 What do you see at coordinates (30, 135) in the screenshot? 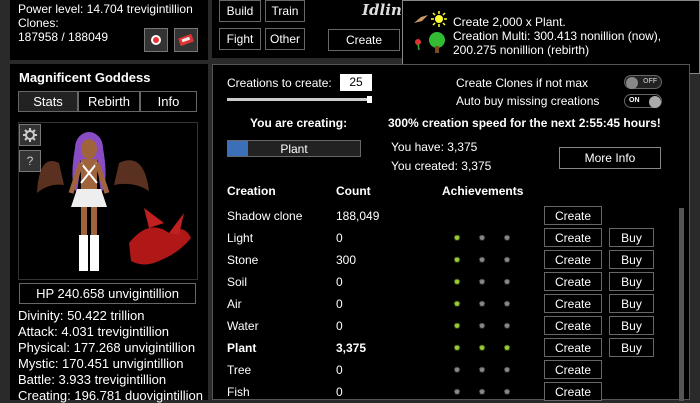
I see `gear-icon` at bounding box center [30, 135].